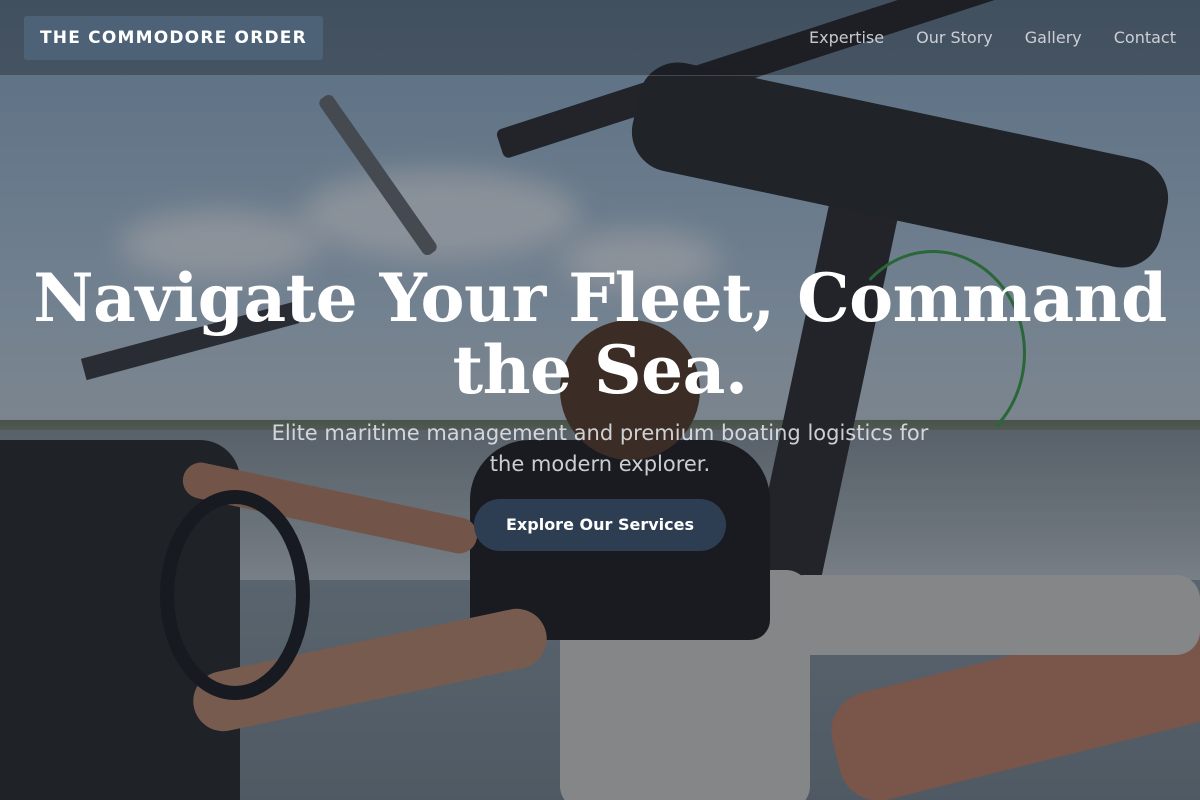  Describe the element at coordinates (1053, 38) in the screenshot. I see `nav-link-gallery: Gallery` at that location.